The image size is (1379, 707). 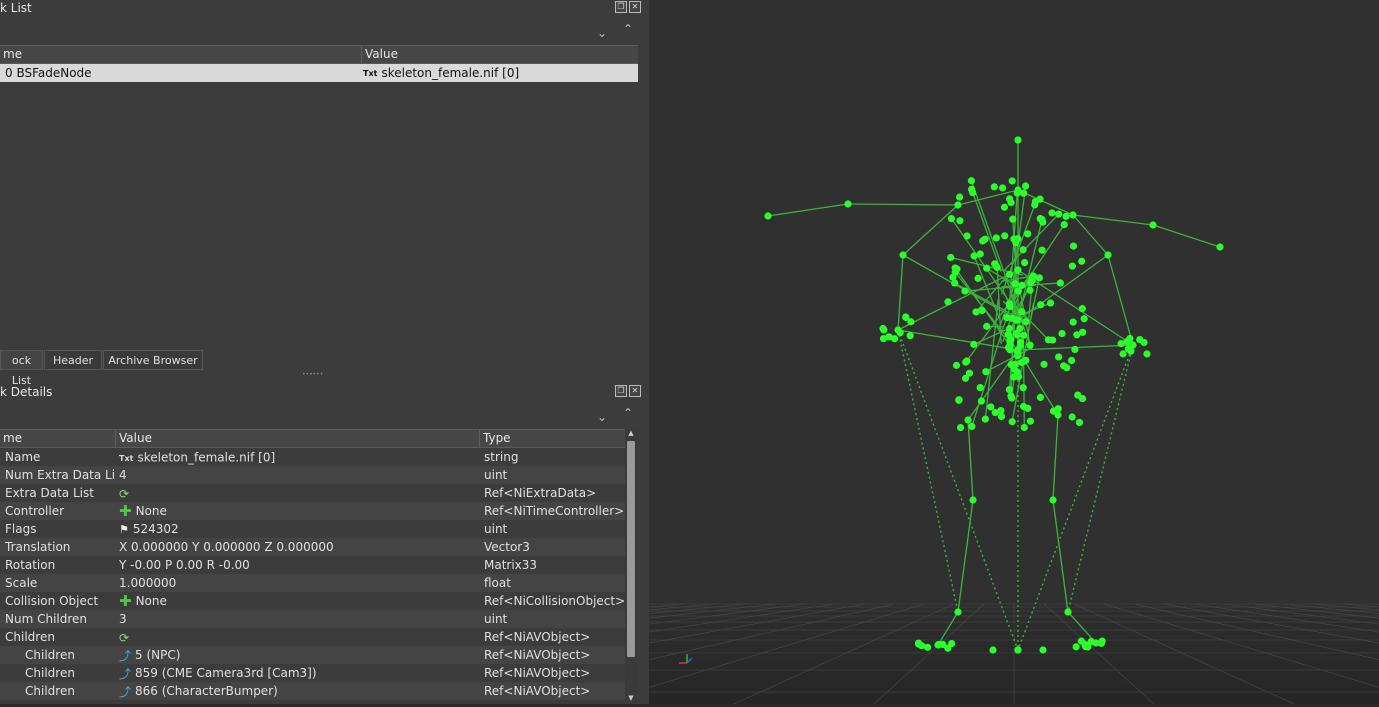 I want to click on field-value: X 0.000000 Y 0.000000 Z 0.000000, so click(x=298, y=547).